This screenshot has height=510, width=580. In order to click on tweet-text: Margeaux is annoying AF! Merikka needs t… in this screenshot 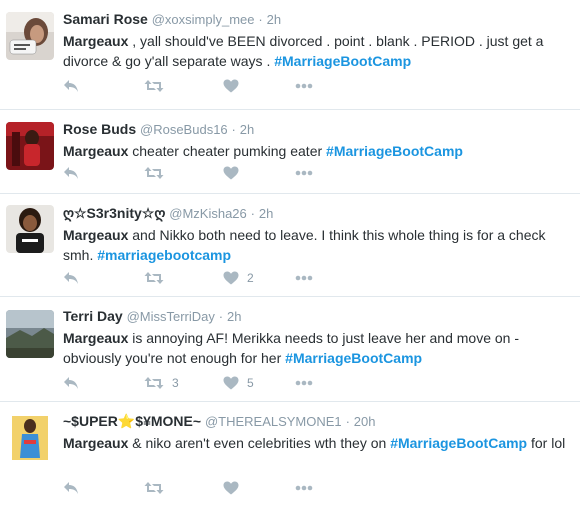, I will do `click(315, 348)`.